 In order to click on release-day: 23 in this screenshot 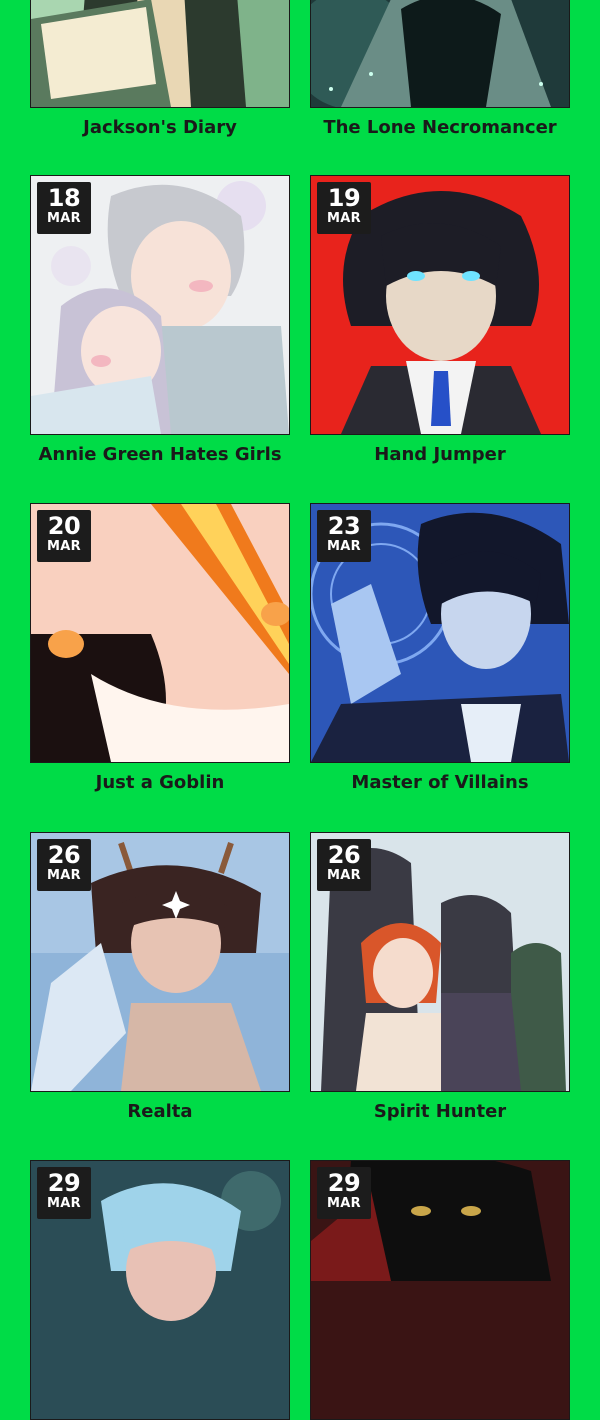, I will do `click(344, 526)`.